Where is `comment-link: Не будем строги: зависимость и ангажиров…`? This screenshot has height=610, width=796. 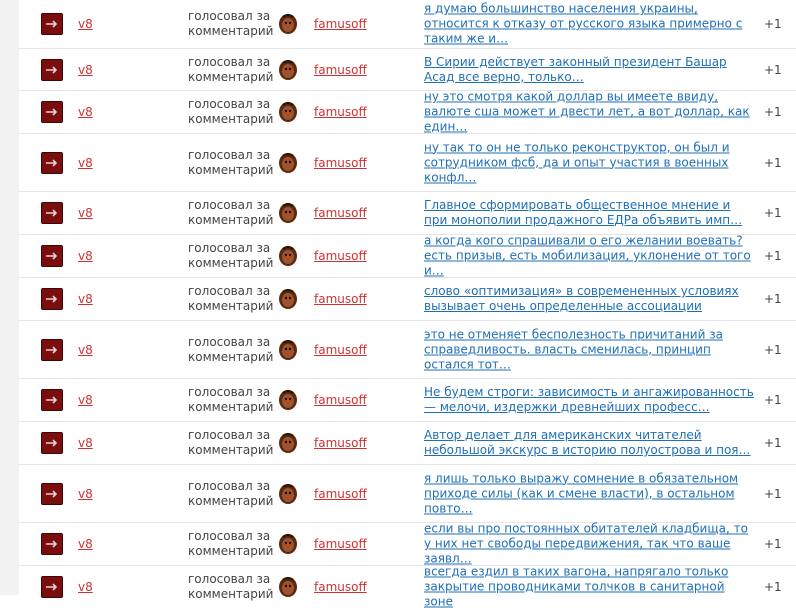 comment-link: Не будем строги: зависимость и ангажиров… is located at coordinates (589, 400).